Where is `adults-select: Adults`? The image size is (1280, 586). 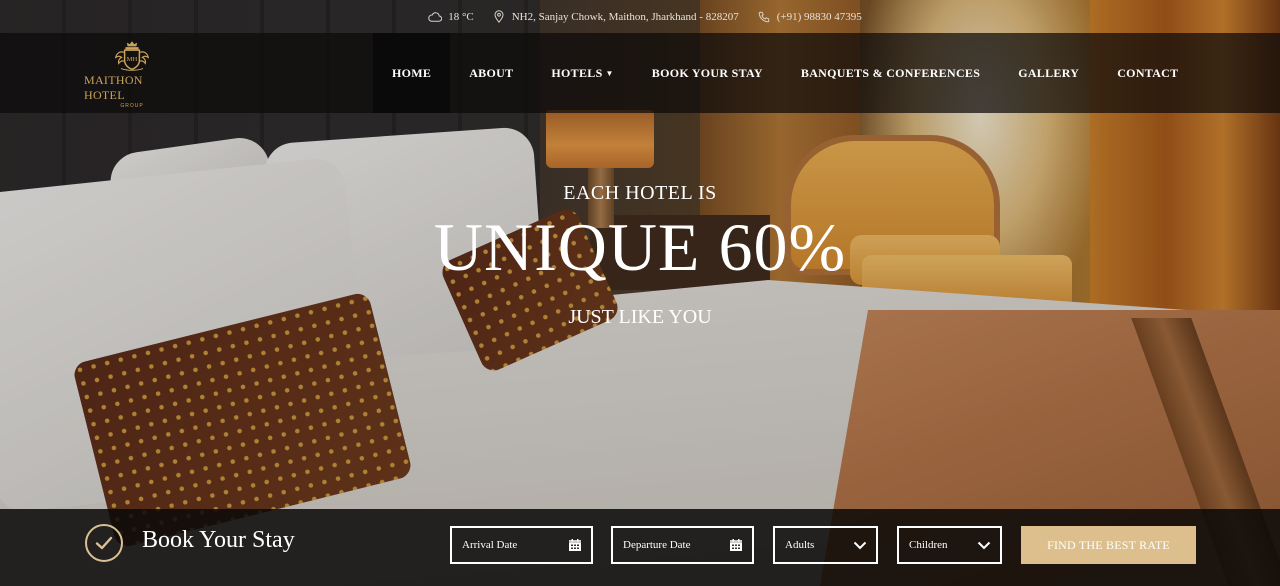
adults-select: Adults is located at coordinates (825, 545).